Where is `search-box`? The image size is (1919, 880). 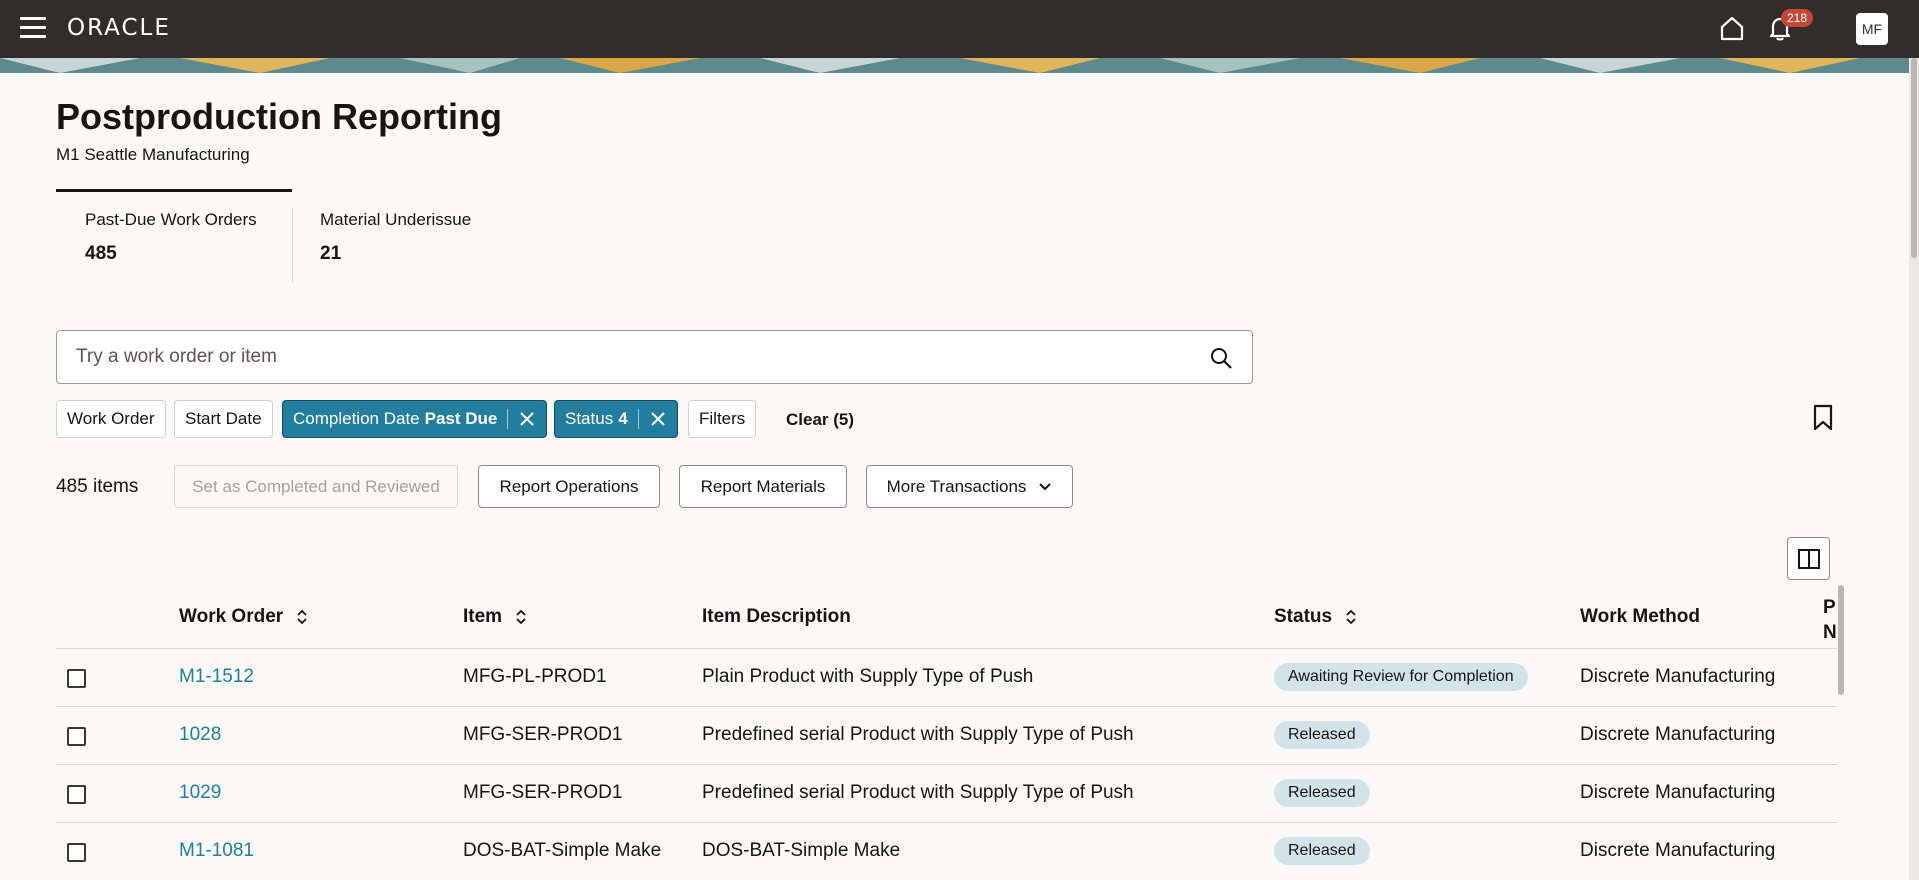 search-box is located at coordinates (654, 357).